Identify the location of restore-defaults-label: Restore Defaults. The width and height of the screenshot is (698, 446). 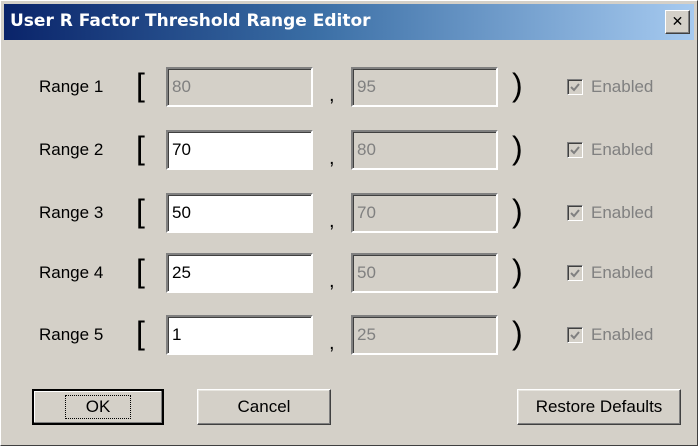
(599, 406).